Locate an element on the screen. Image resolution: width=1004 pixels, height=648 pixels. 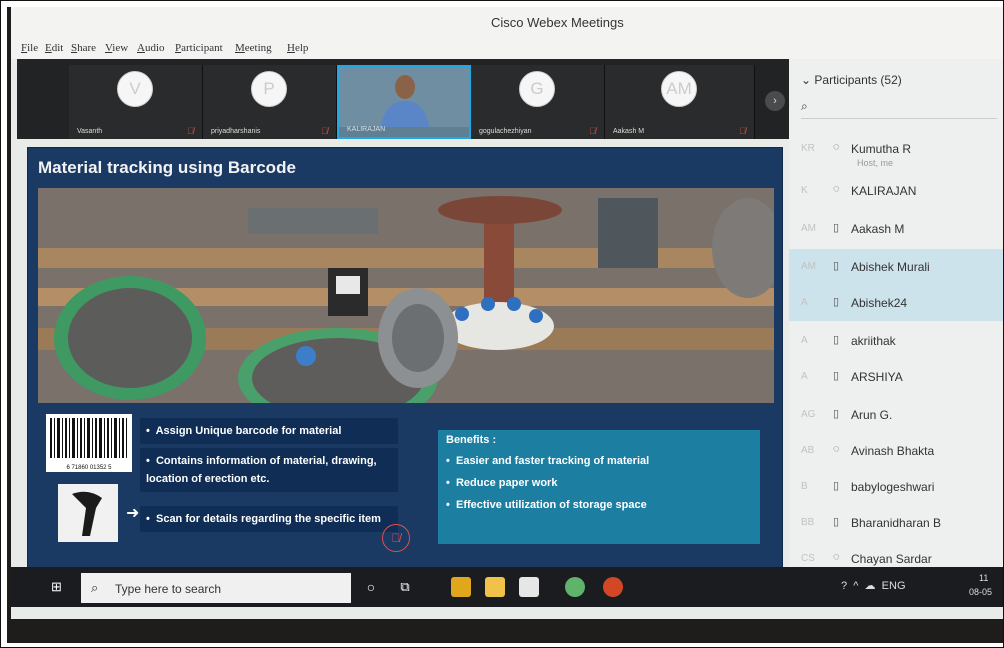
list-item: A ▯ akriithak is located at coordinates (896, 341).